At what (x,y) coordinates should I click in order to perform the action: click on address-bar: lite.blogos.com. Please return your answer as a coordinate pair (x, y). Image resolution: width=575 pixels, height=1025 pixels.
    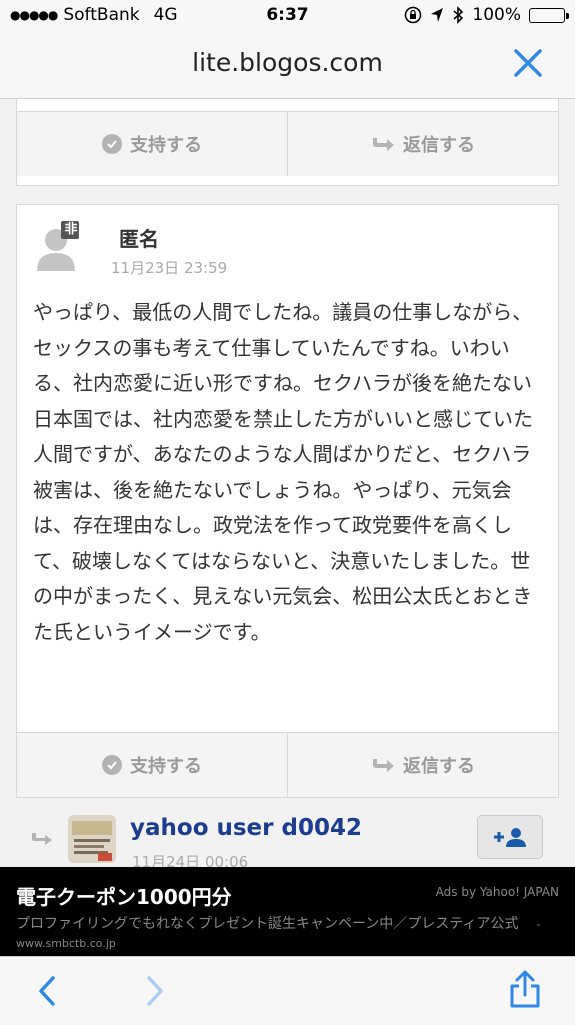
    Looking at the image, I should click on (287, 65).